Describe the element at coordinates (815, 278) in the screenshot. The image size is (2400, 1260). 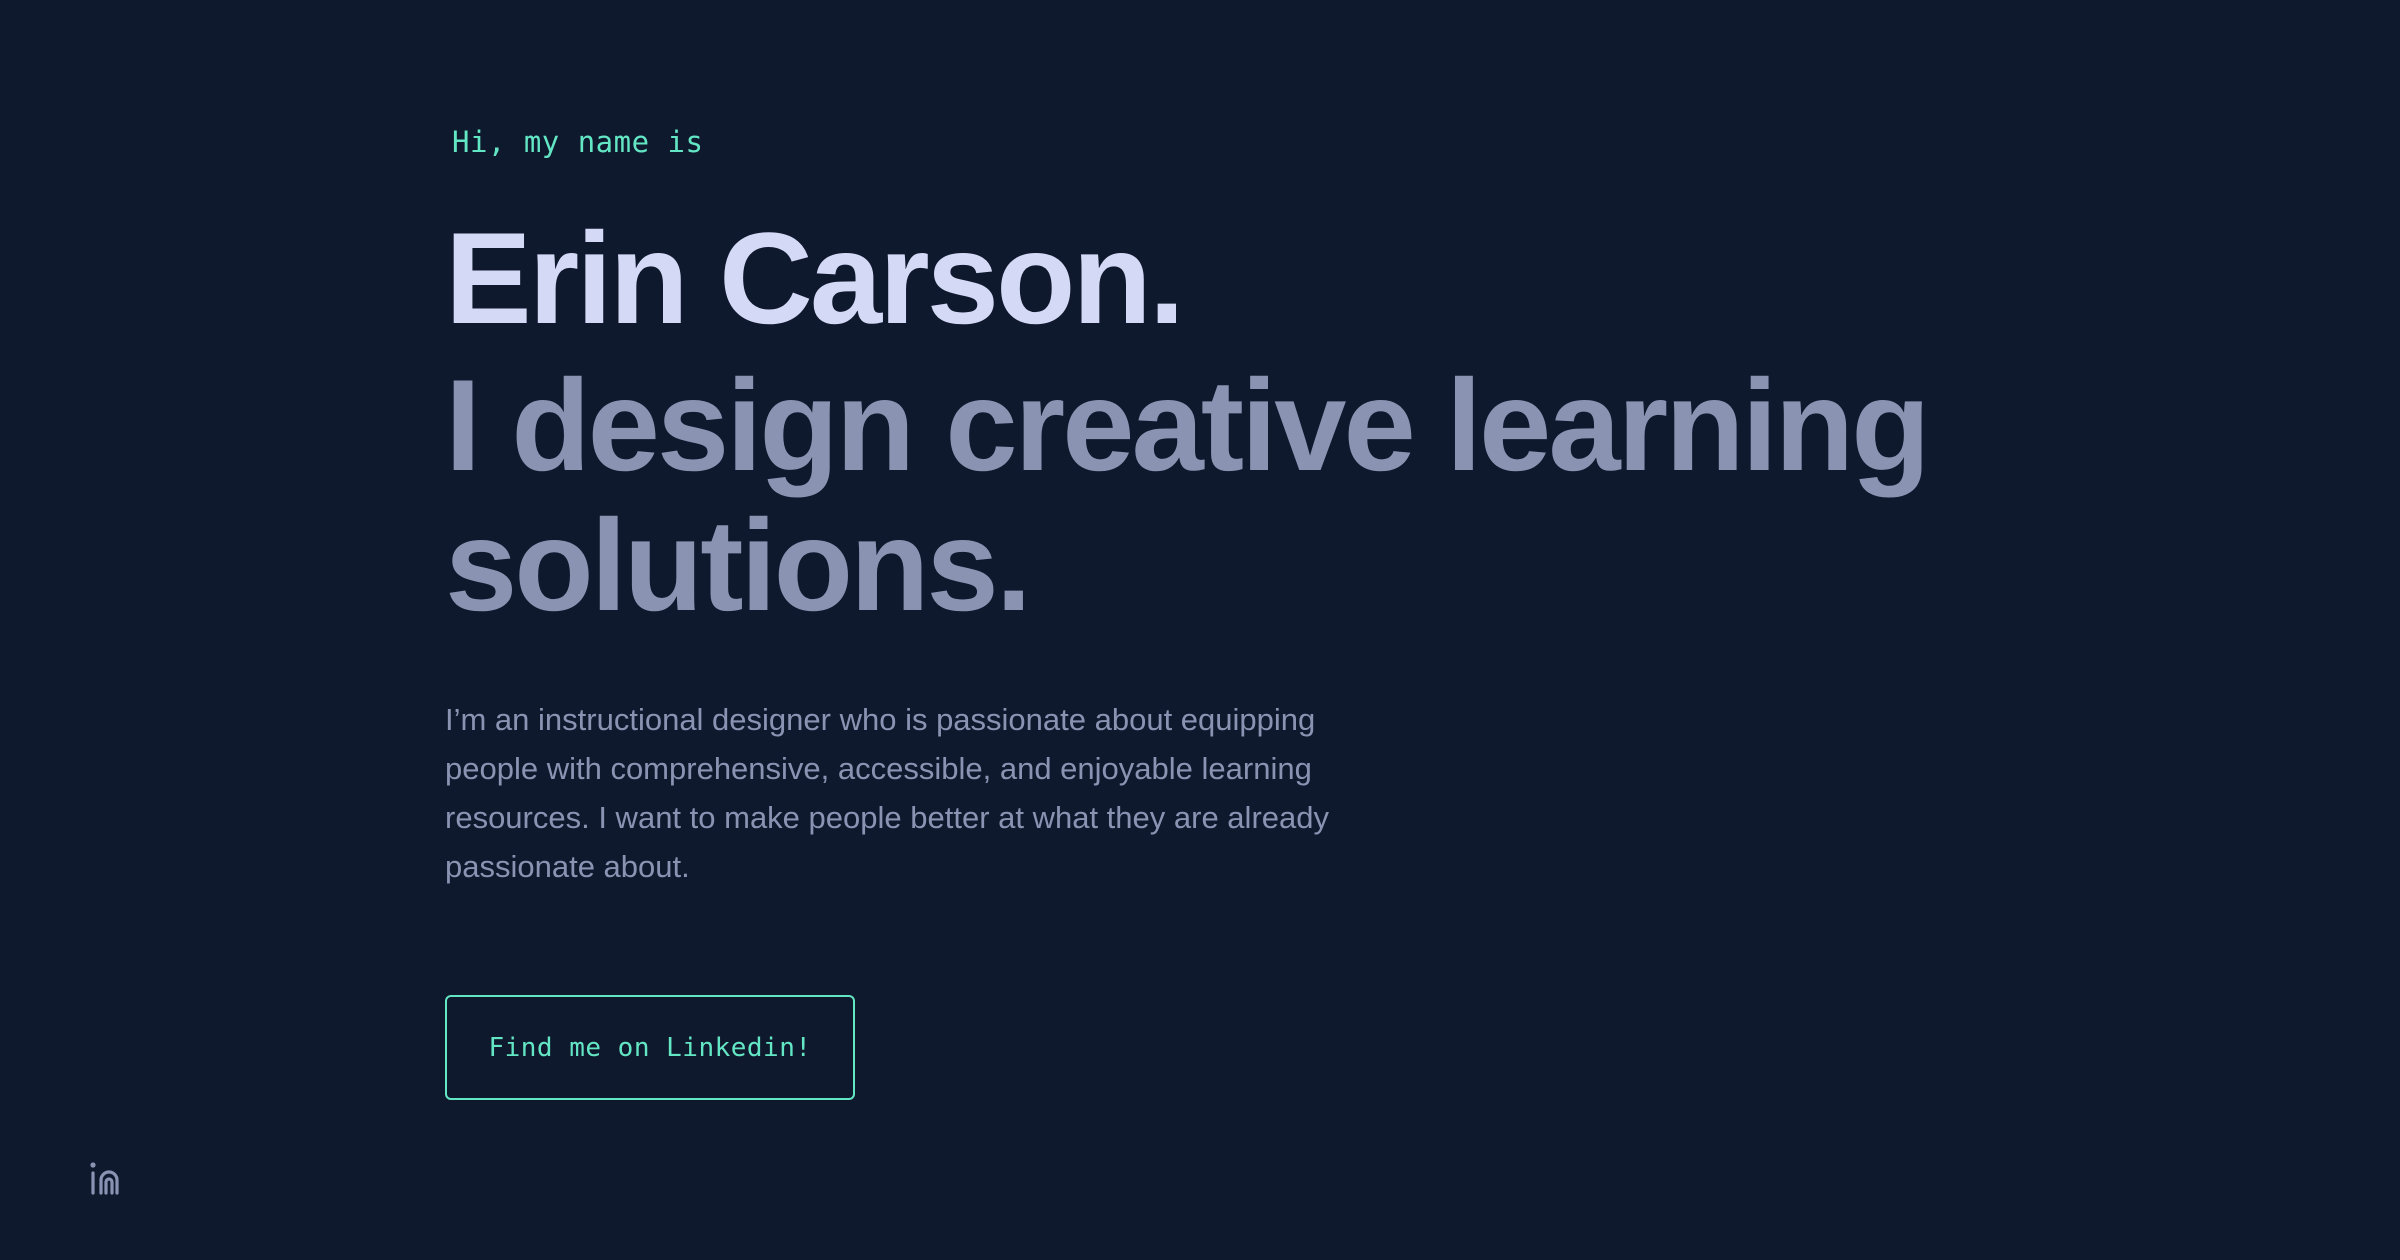
I see `page-title-name: Erin Carson.` at that location.